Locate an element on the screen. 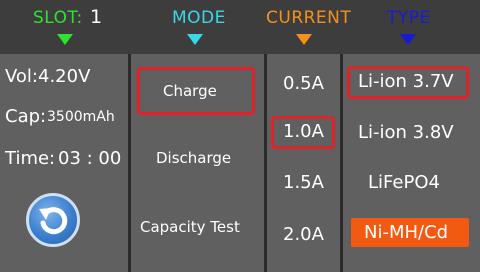  mode-option-capacity-test: Capacity Test is located at coordinates (190, 227).